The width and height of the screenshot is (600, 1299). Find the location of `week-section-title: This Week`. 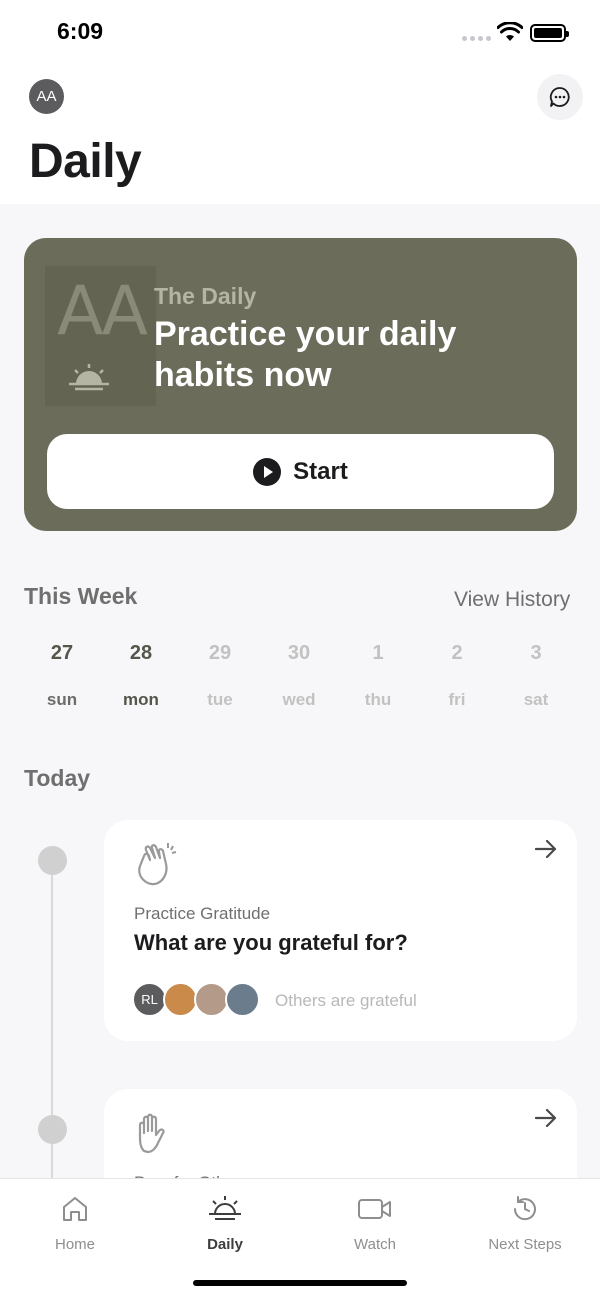

week-section-title: This Week is located at coordinates (81, 596).